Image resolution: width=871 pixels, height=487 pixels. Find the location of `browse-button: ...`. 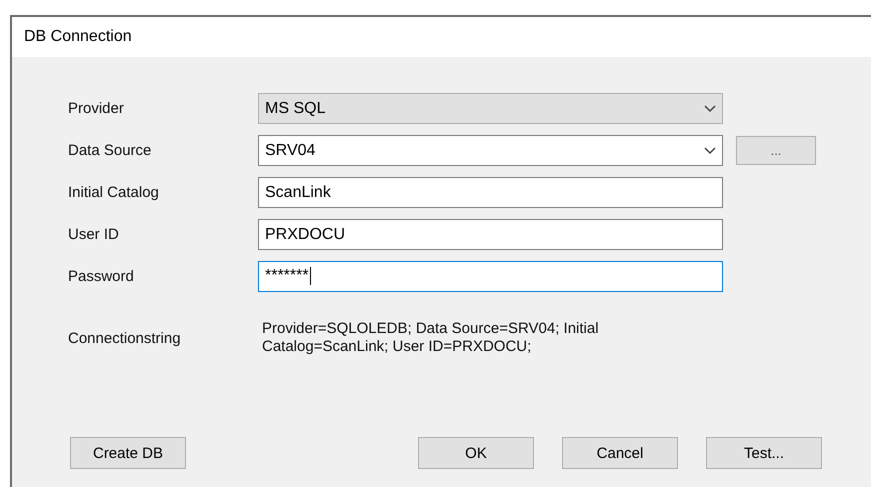

browse-button: ... is located at coordinates (776, 150).